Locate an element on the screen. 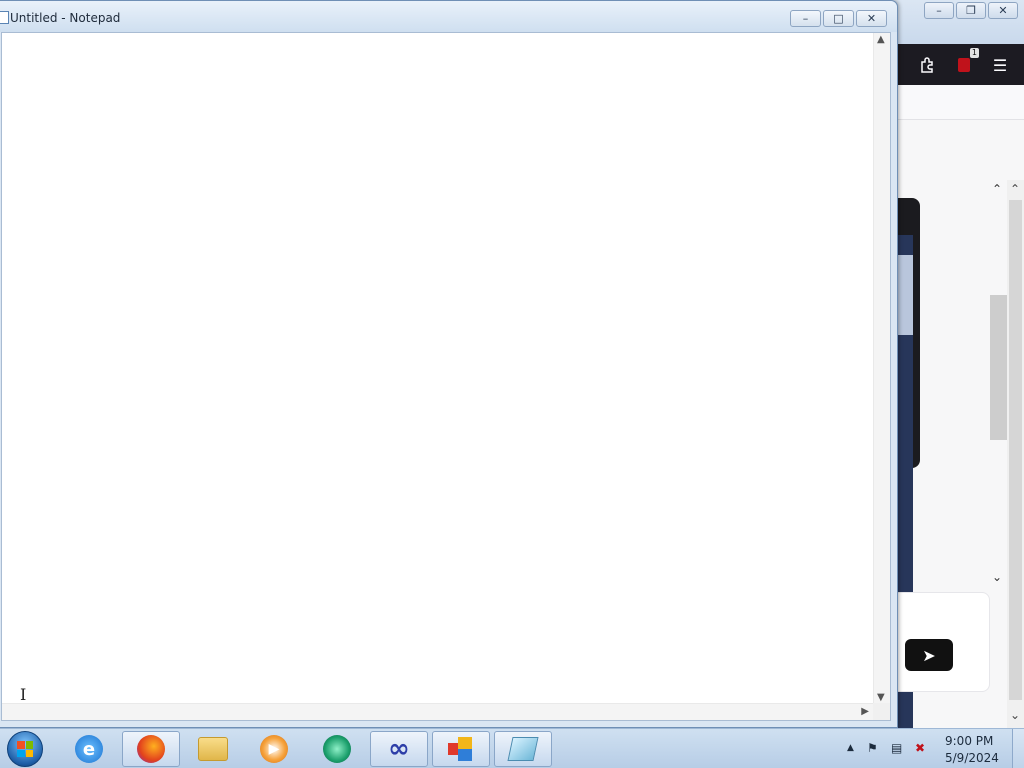 This screenshot has width=1024, height=768. close-button: ✕ is located at coordinates (871, 18).